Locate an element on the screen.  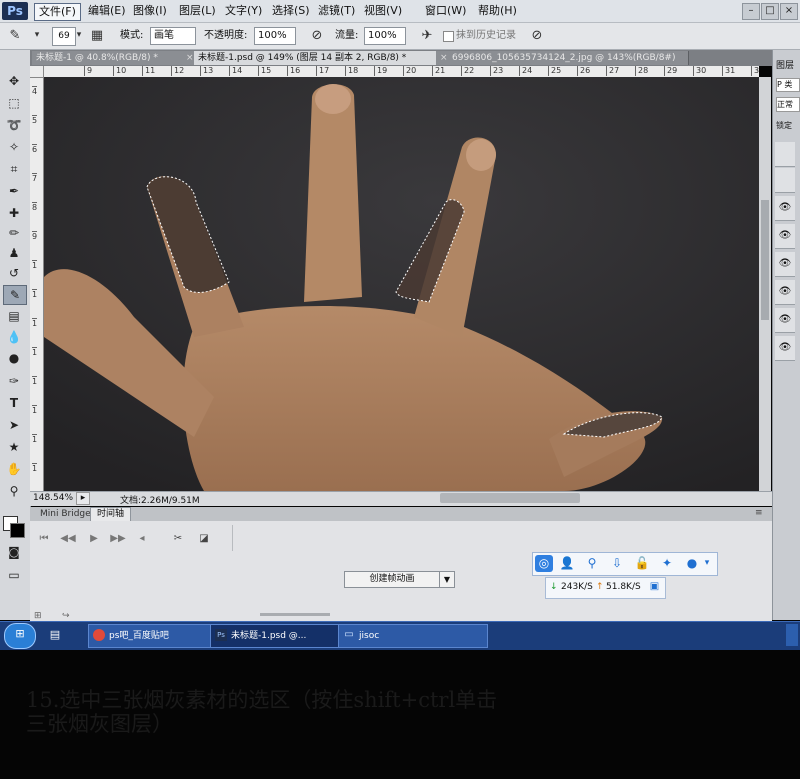
taskbar-item-jisoc: jisoc is located at coordinates (413, 636).